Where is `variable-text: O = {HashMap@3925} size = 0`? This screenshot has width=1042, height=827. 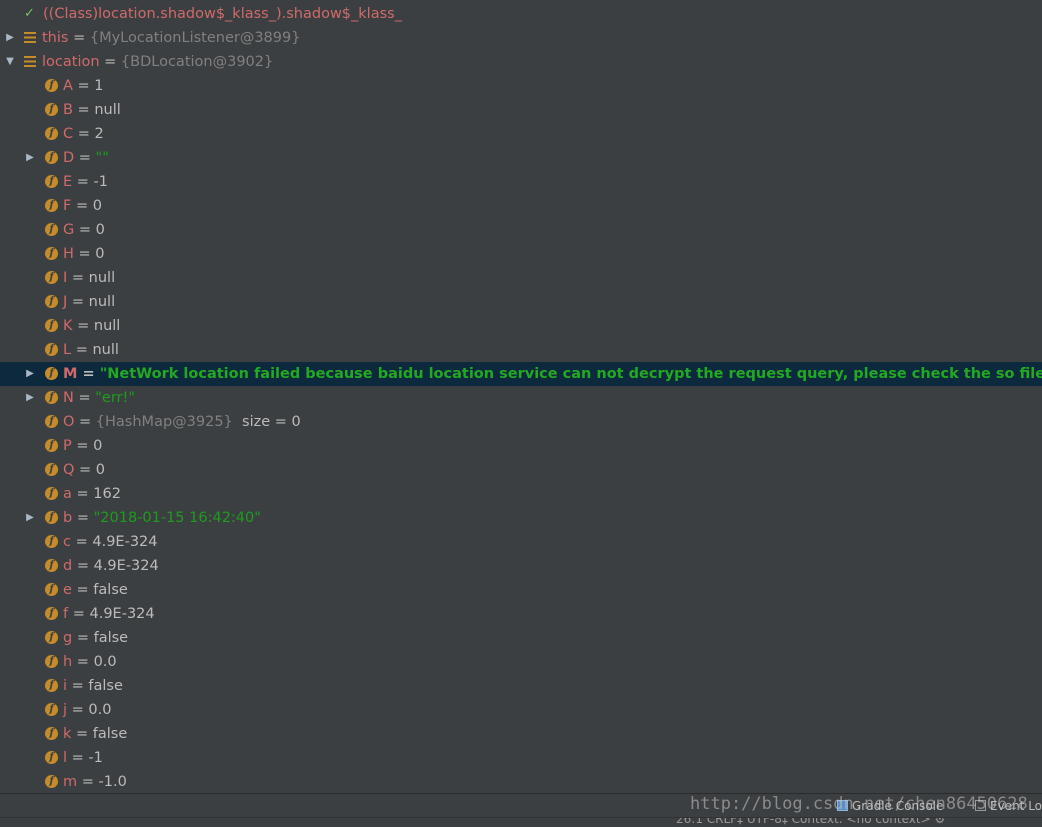
variable-text: O = {HashMap@3925} size = 0 is located at coordinates (182, 422).